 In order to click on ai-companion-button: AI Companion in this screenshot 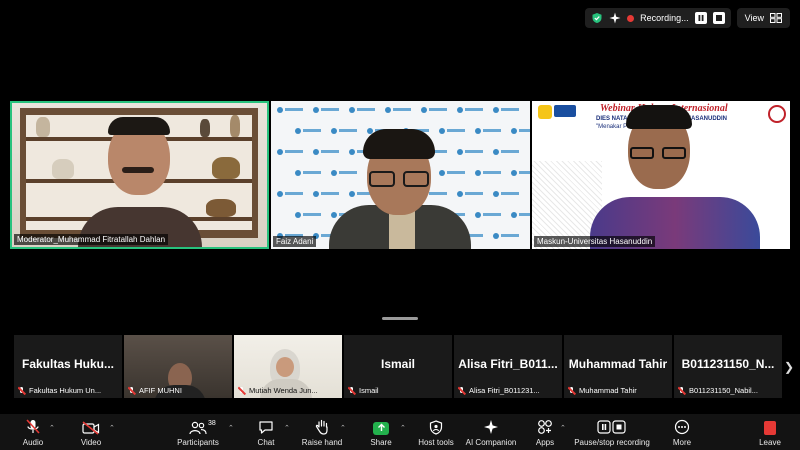, I will do `click(491, 432)`.